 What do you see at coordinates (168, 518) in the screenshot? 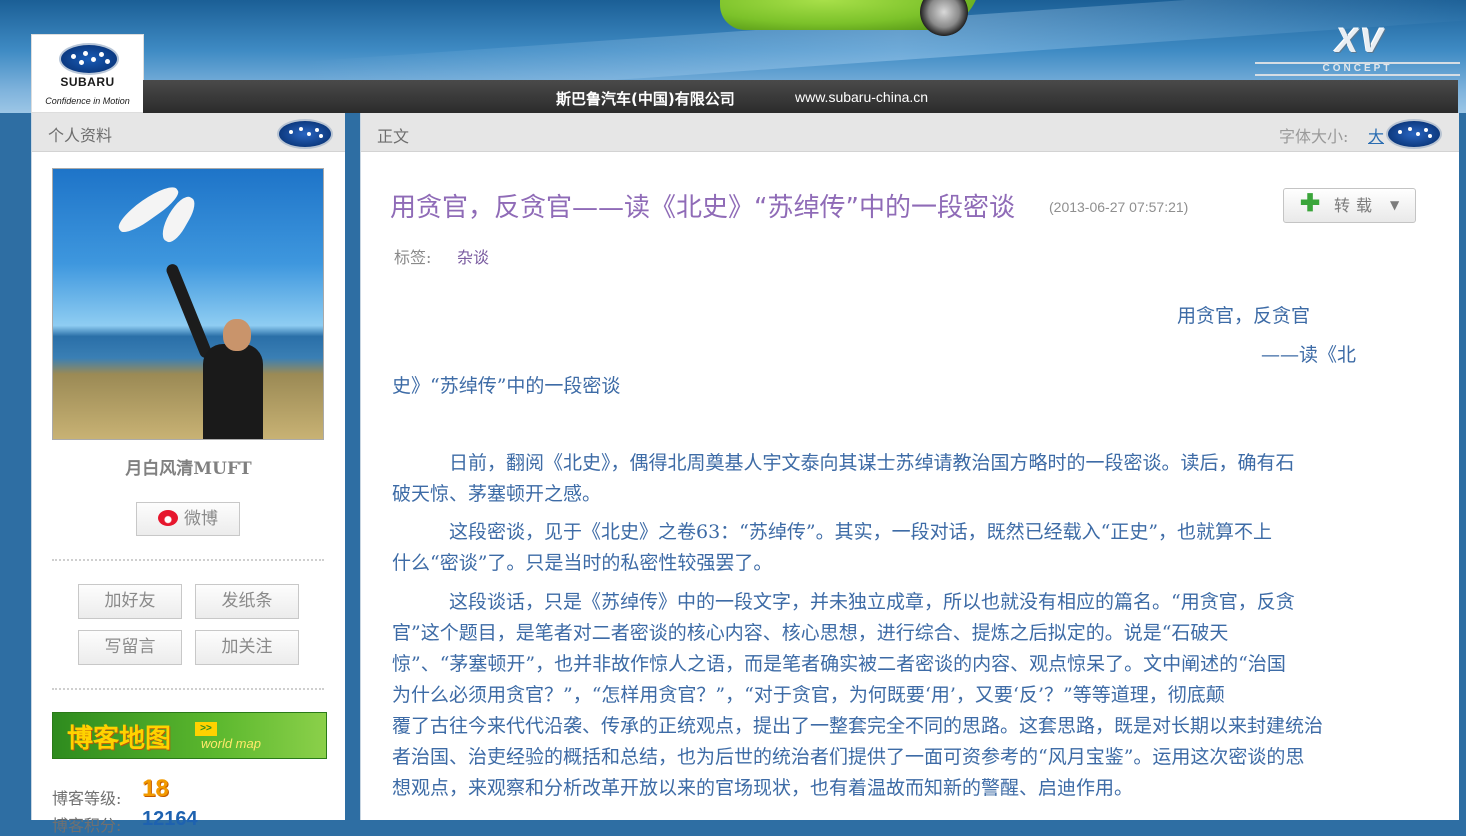
I see `weibo-icon` at bounding box center [168, 518].